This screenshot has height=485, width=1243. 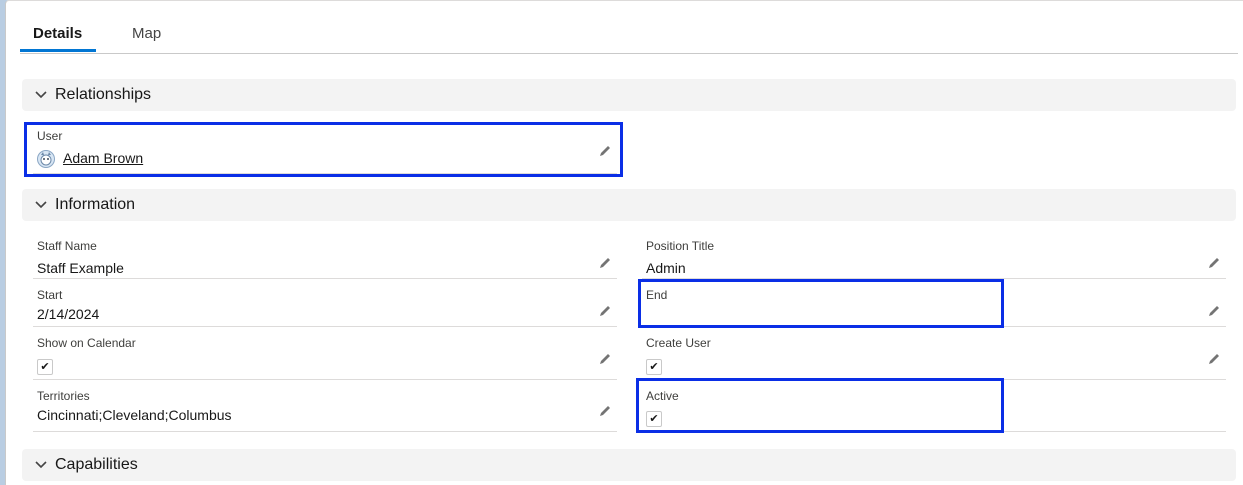 I want to click on section-title: Information, so click(x=95, y=204).